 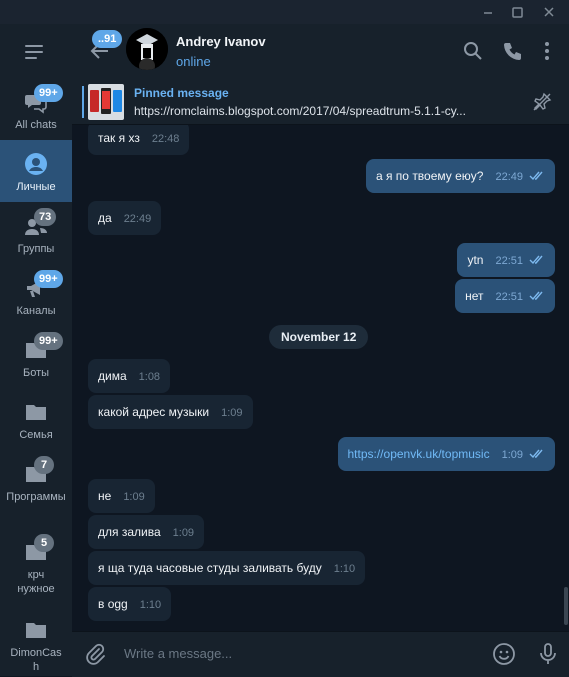 I want to click on person-icon, so click(x=36, y=164).